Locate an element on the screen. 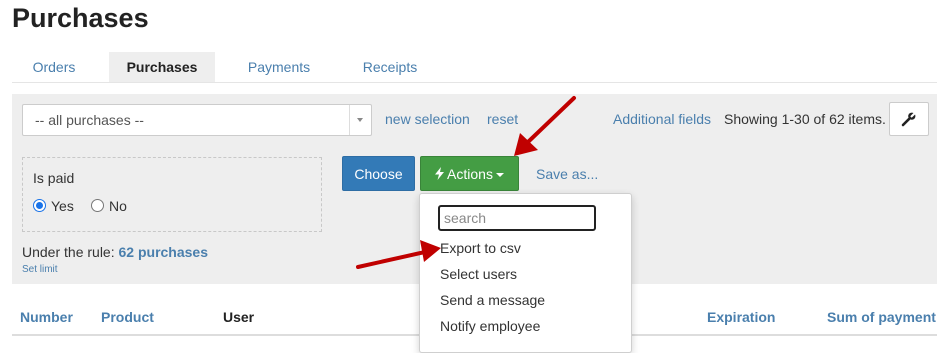 Image resolution: width=947 pixels, height=353 pixels. is-paid-filter: Is paid Yes No is located at coordinates (172, 194).